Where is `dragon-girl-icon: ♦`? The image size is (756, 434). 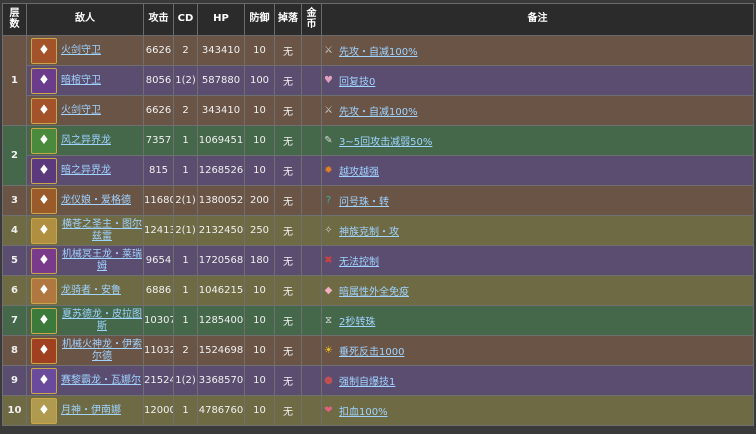 dragon-girl-icon: ♦ is located at coordinates (44, 200).